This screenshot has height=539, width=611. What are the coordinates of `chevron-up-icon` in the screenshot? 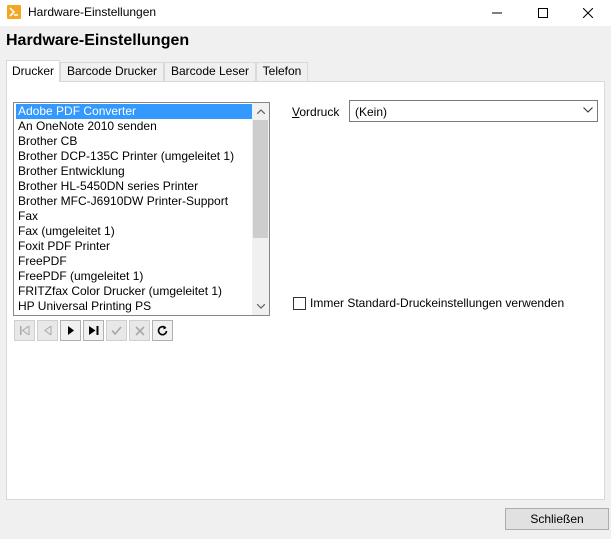 It's located at (260, 111).